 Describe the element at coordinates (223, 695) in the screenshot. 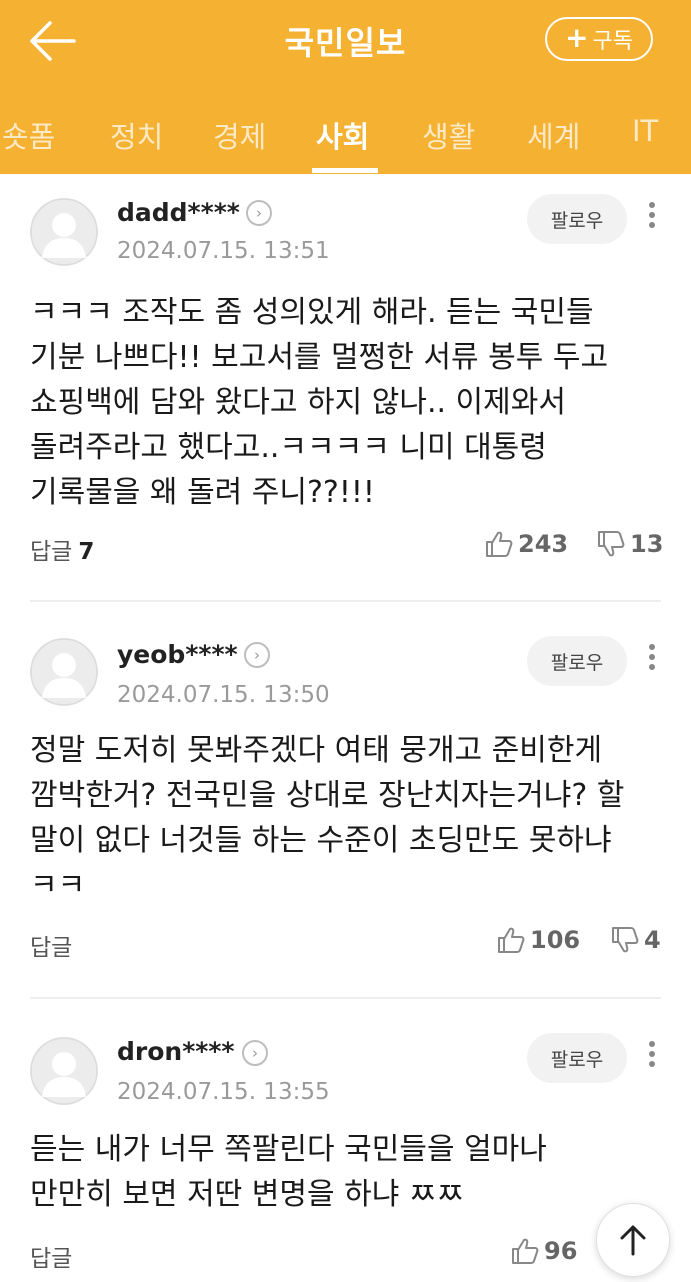

I see `comment-timestamp: 2024.07.15. 13:50` at that location.